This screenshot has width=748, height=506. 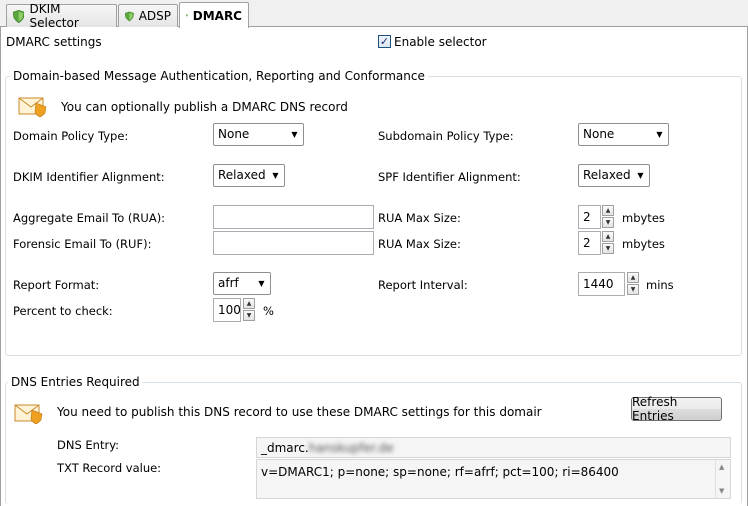 What do you see at coordinates (722, 479) in the screenshot?
I see `txt-record-scrollbar: ▲ ▼` at bounding box center [722, 479].